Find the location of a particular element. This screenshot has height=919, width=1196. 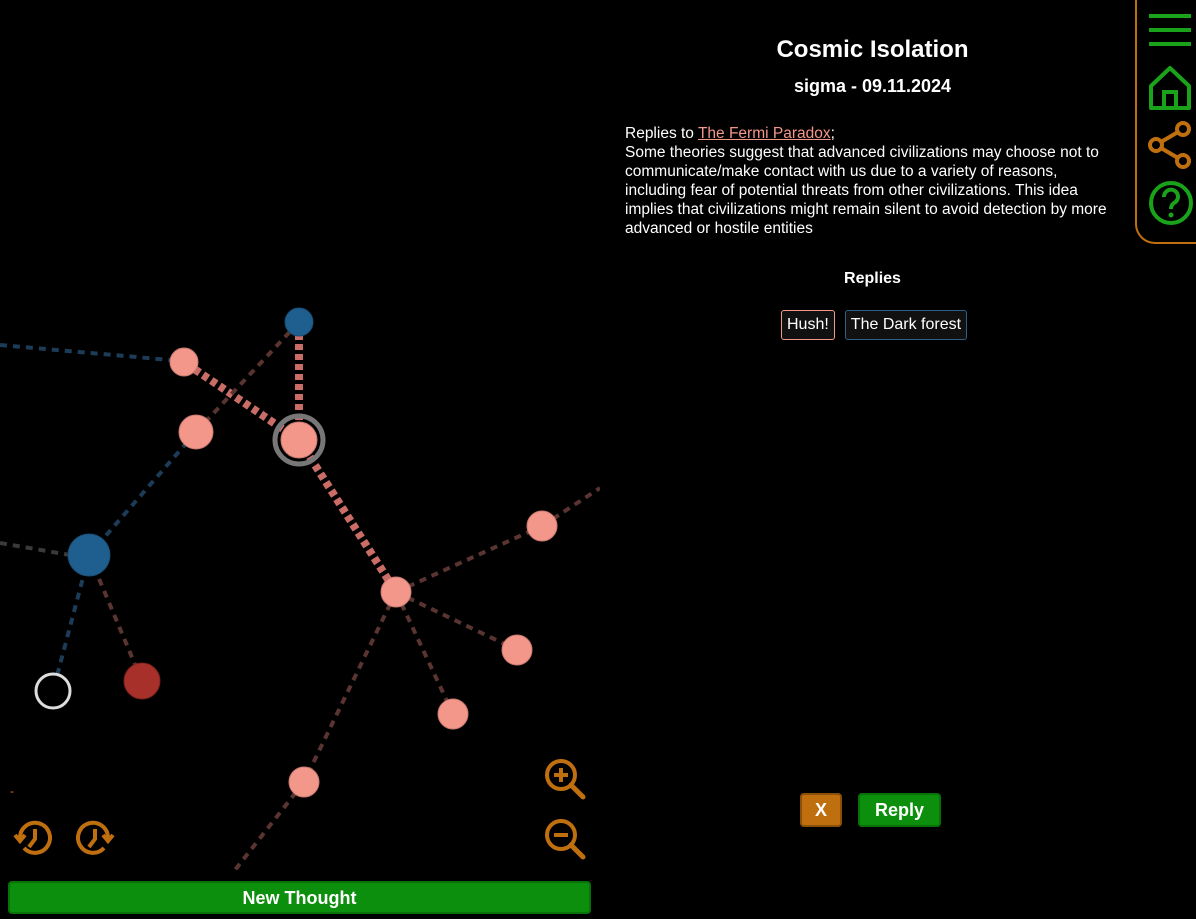

side-nav is located at coordinates (1165, 122).